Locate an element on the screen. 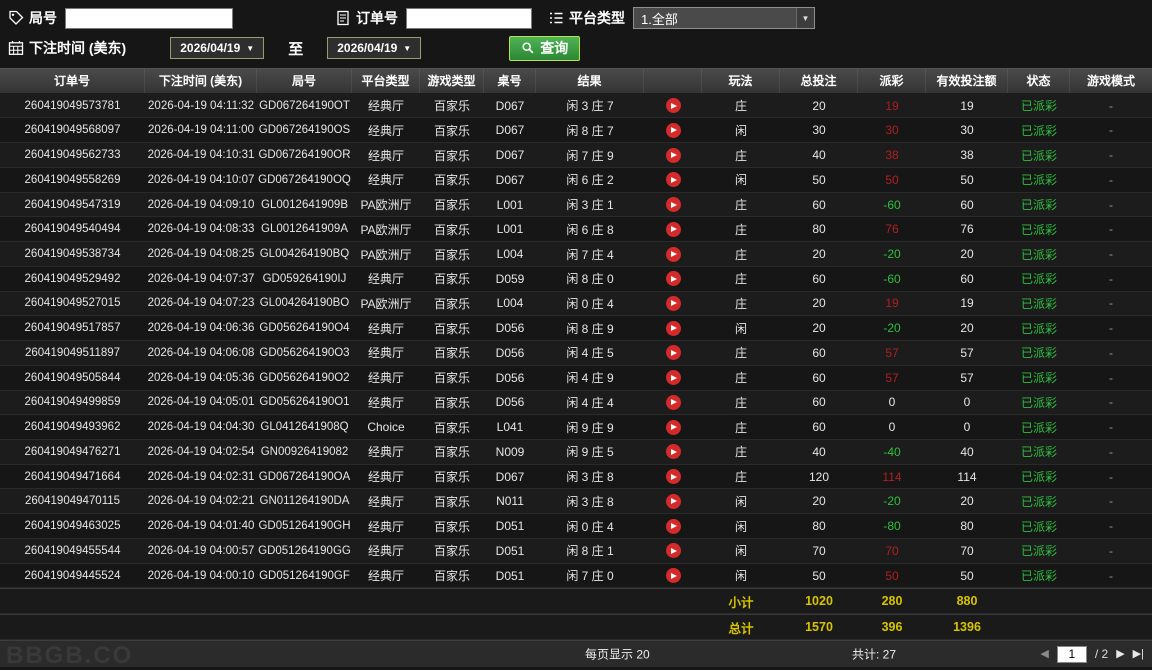 Image resolution: width=1152 pixels, height=670 pixels. cell-payout: -20 is located at coordinates (892, 501).